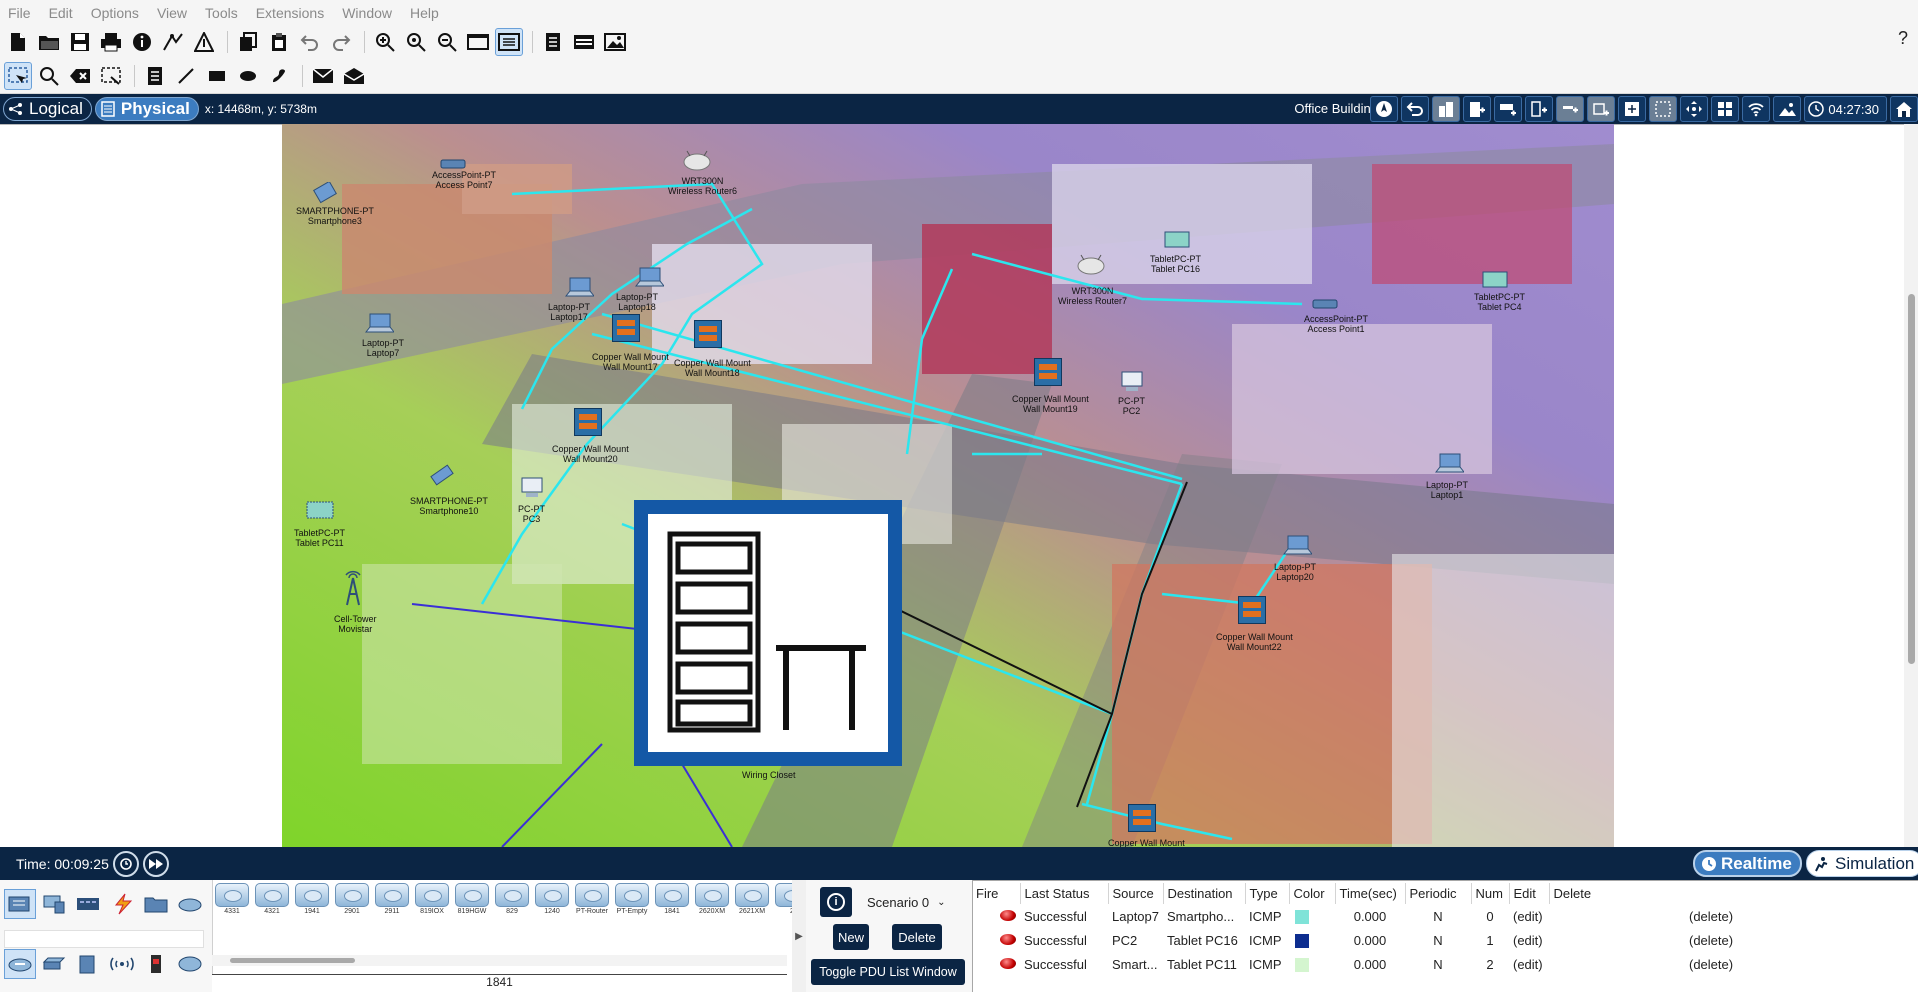 The height and width of the screenshot is (992, 1918). What do you see at coordinates (353, 588) in the screenshot?
I see `cell-tower-icon` at bounding box center [353, 588].